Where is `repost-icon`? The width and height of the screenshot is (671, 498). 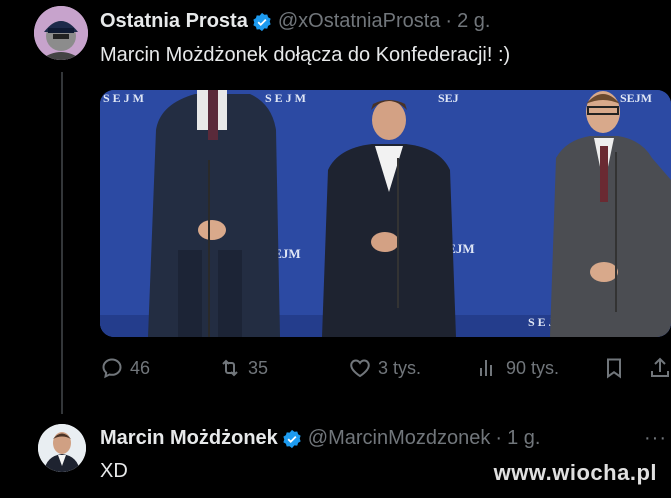
repost-icon is located at coordinates (230, 368).